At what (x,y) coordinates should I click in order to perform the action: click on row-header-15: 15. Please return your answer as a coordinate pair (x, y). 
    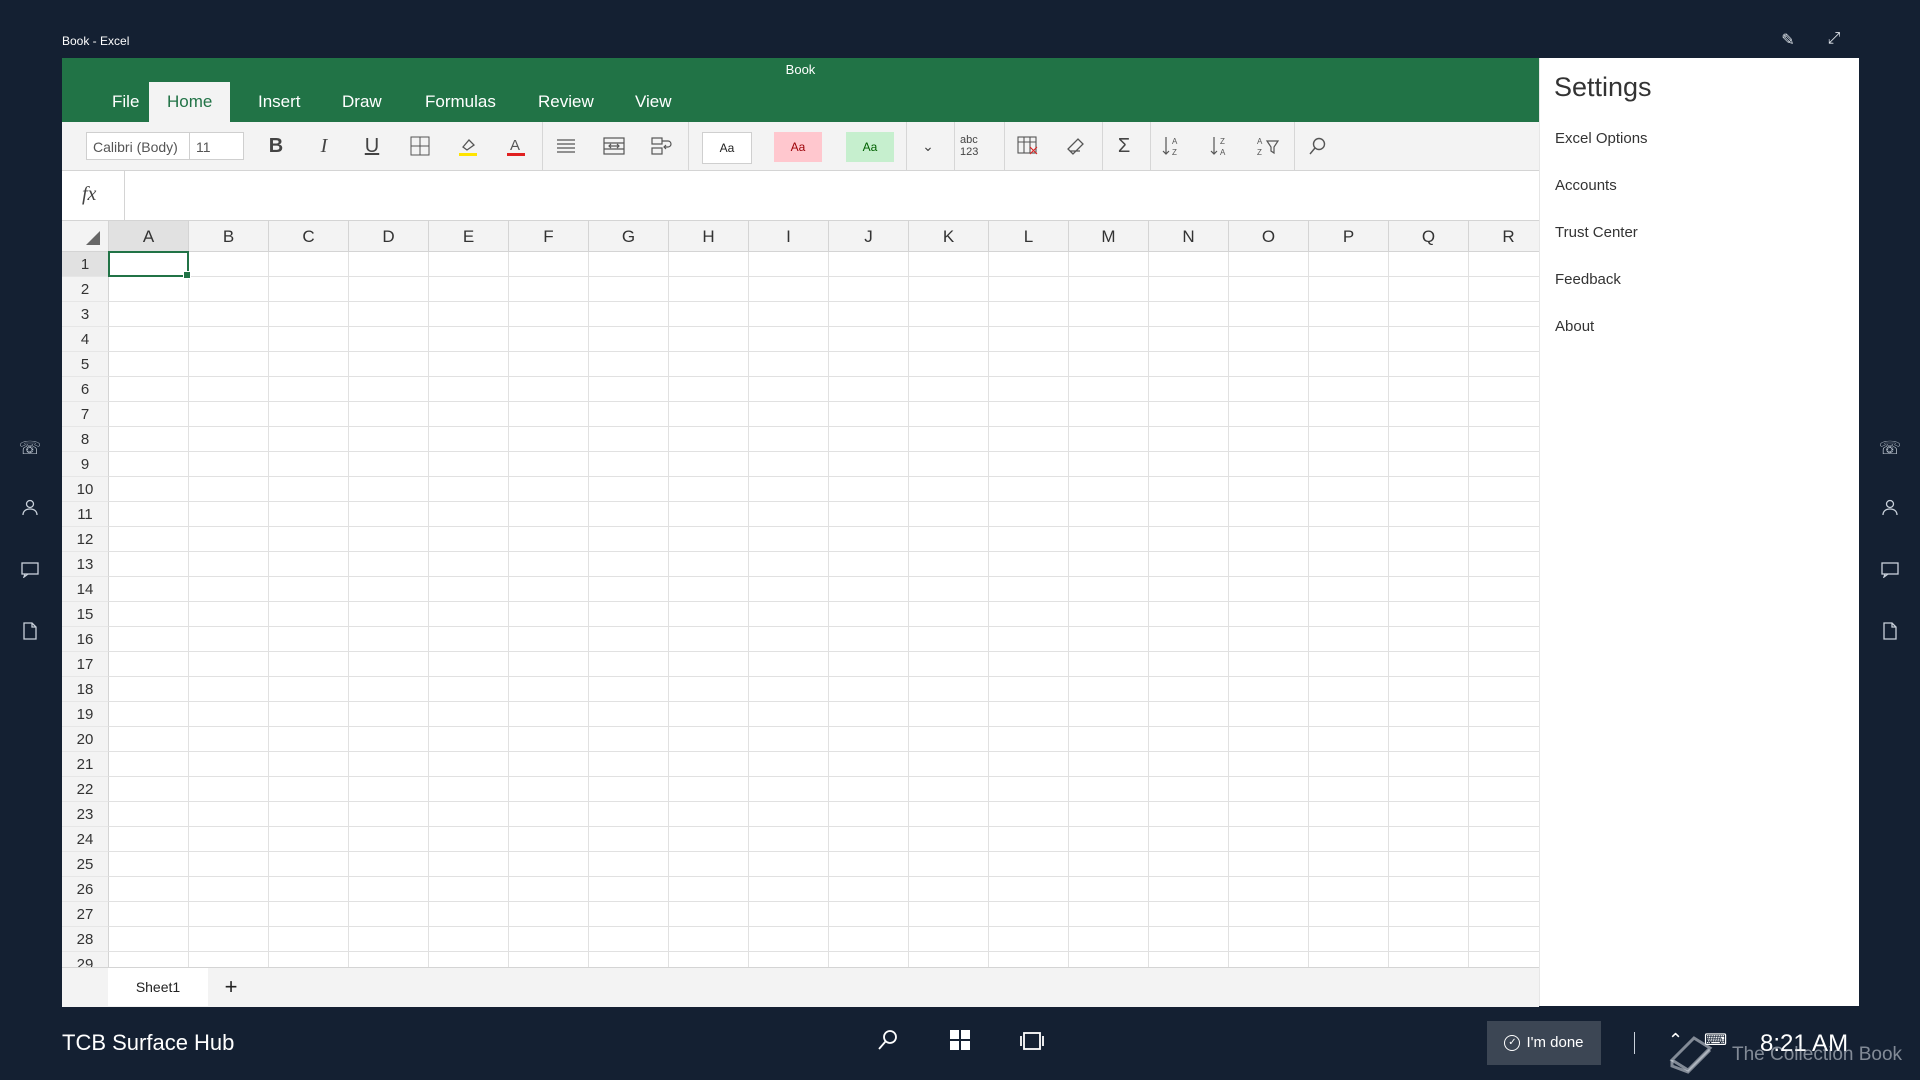
    Looking at the image, I should click on (85, 614).